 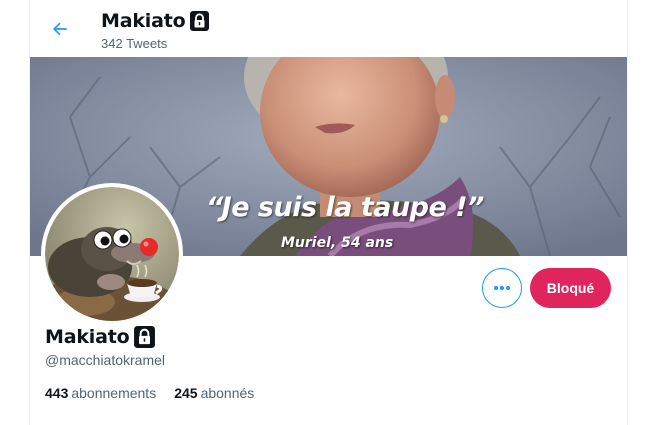 I want to click on arrow-left-icon, so click(x=59, y=29).